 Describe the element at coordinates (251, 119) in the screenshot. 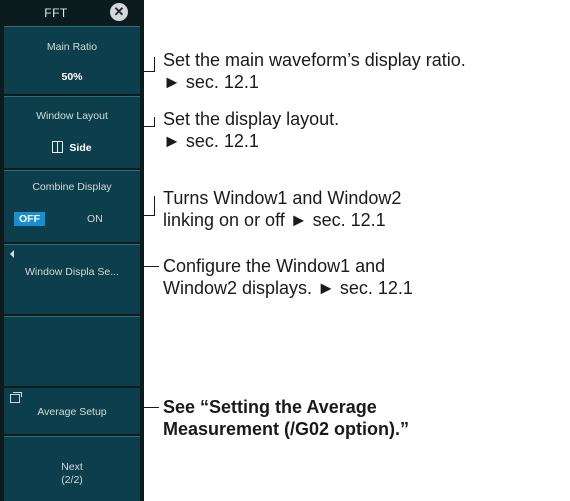

I see `note-line: Set the display layout.` at that location.